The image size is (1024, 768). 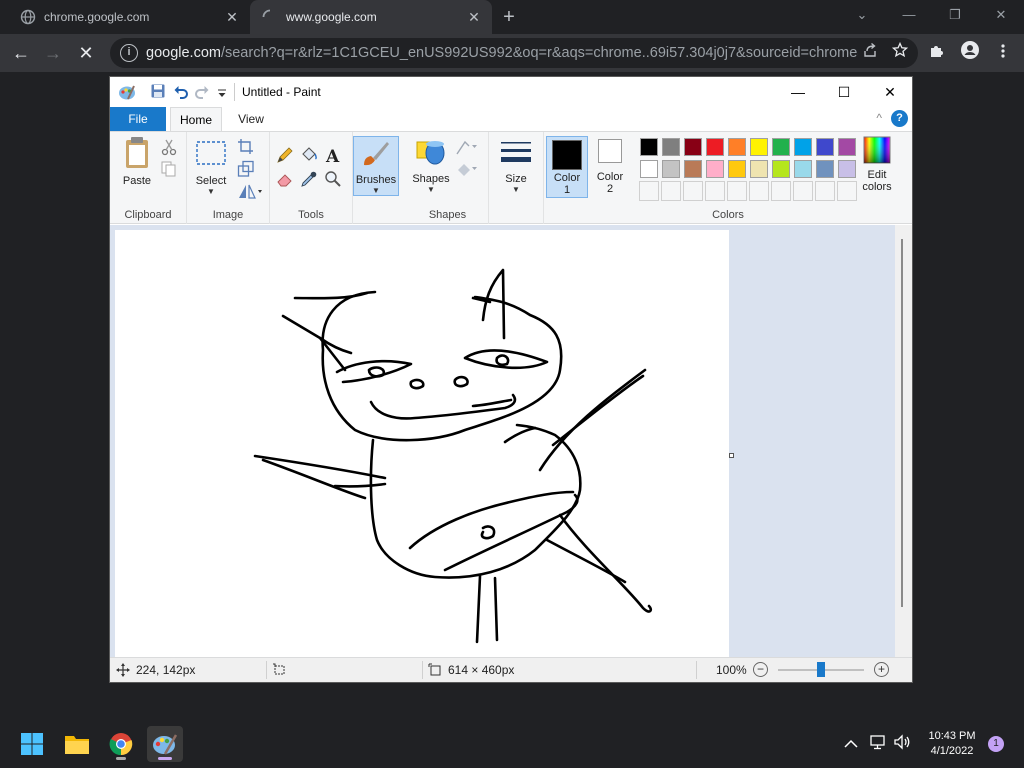 What do you see at coordinates (159, 92) in the screenshot?
I see `save-icon` at bounding box center [159, 92].